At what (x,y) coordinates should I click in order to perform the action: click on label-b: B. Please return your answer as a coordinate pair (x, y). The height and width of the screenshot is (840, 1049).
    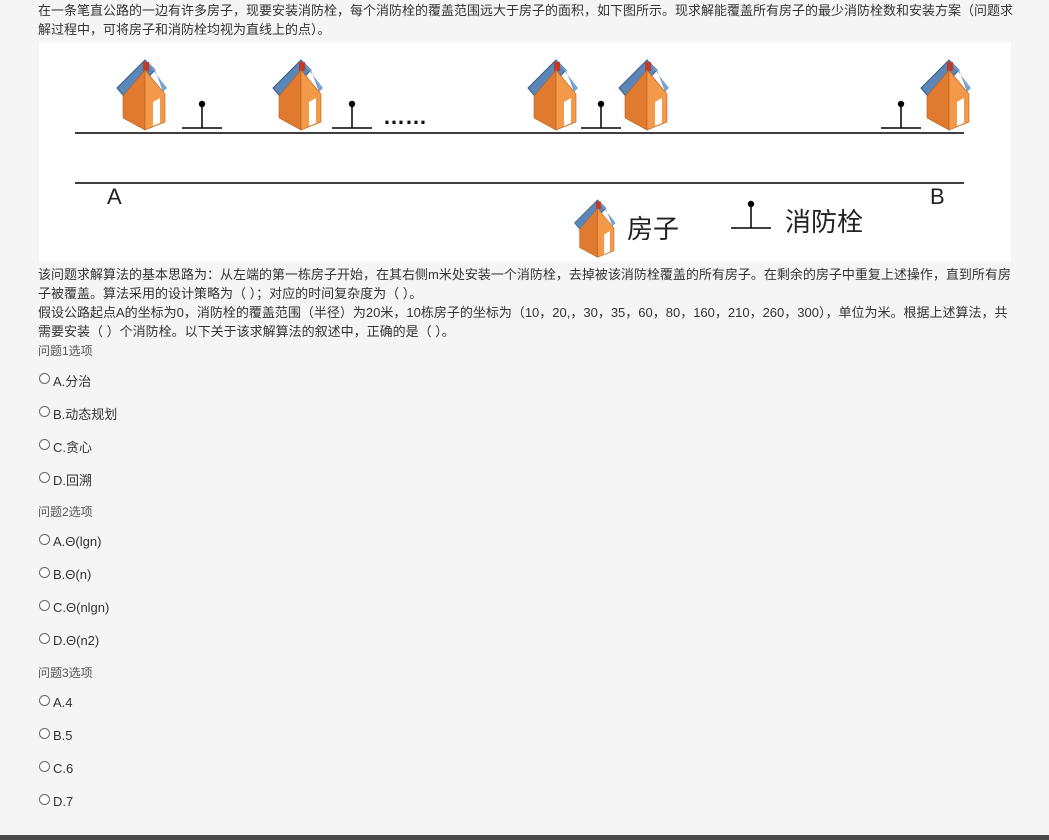
    Looking at the image, I should click on (937, 196).